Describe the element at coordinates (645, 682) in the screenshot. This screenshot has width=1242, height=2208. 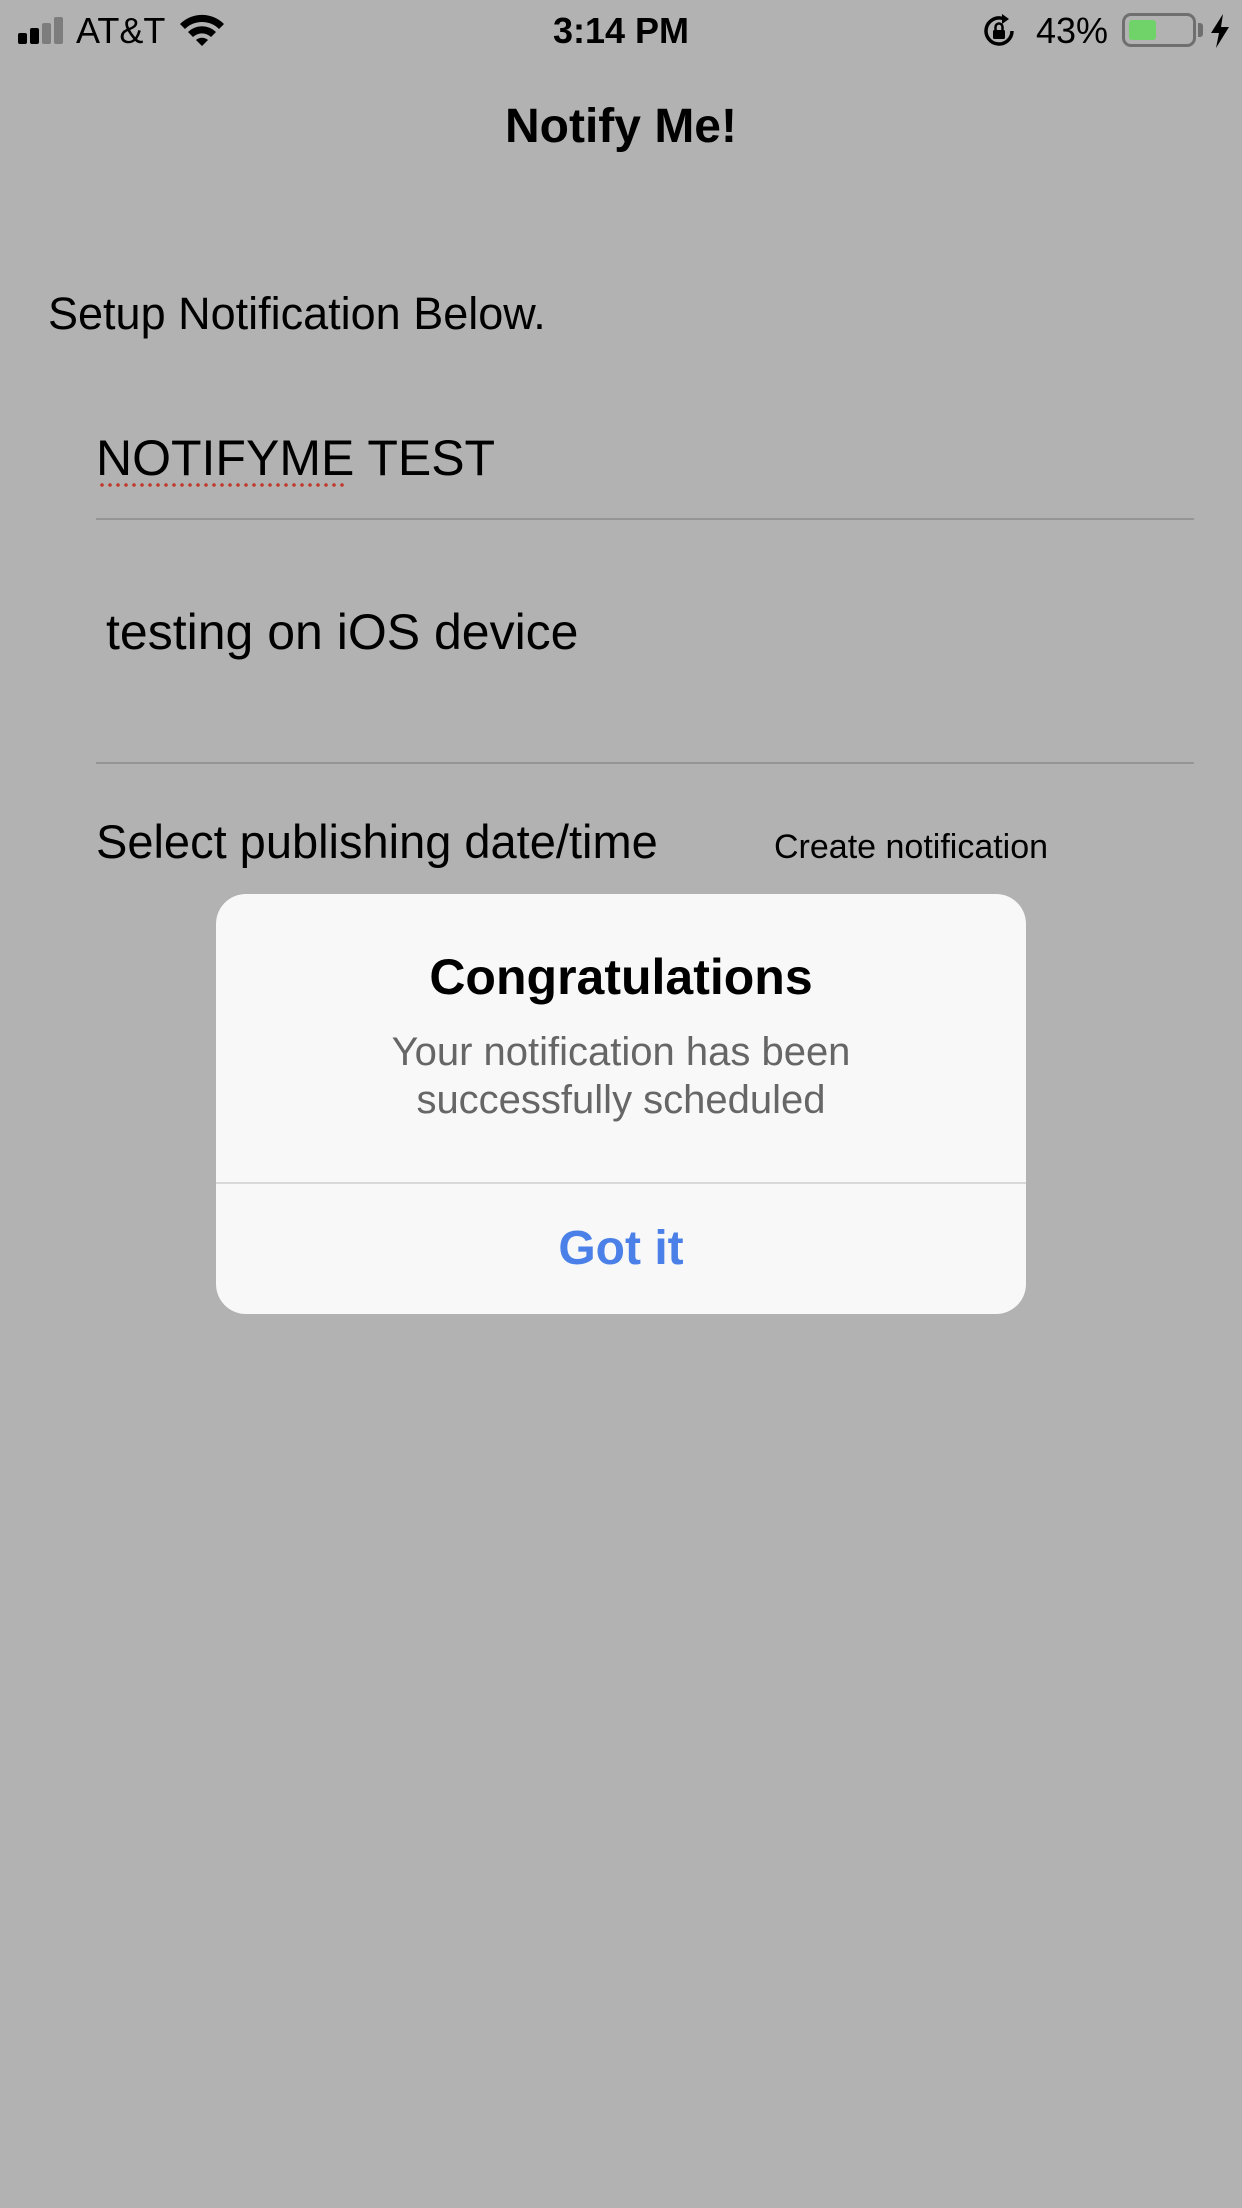
I see `notification-message-field: testing on iOS device` at that location.